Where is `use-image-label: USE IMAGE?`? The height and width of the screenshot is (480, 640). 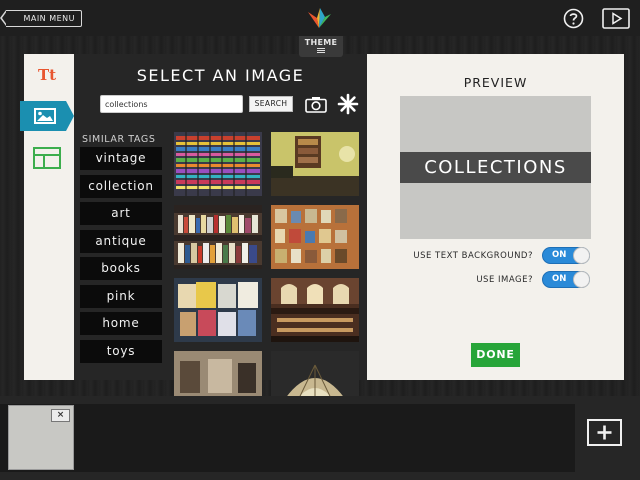
use-image-label: USE IMAGE? is located at coordinates (504, 280).